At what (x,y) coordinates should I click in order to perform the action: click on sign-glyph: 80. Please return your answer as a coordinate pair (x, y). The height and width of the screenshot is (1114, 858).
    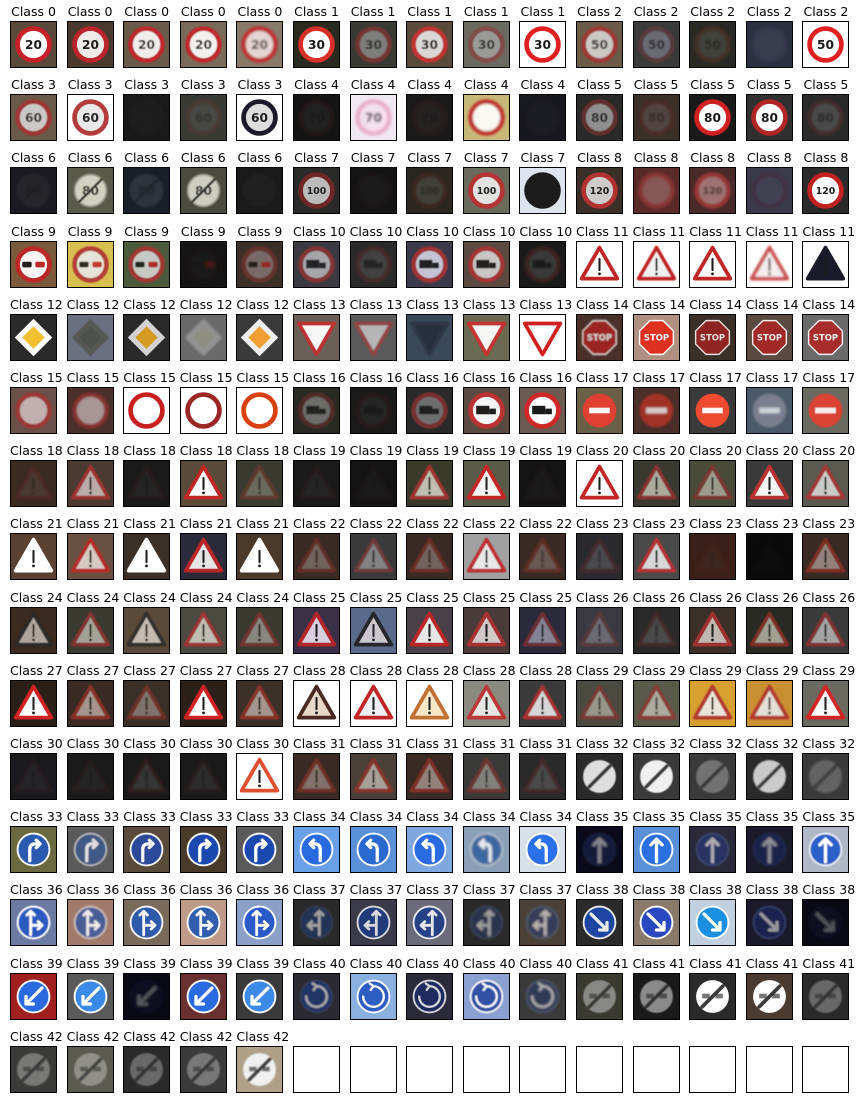
    Looking at the image, I should click on (33, 191).